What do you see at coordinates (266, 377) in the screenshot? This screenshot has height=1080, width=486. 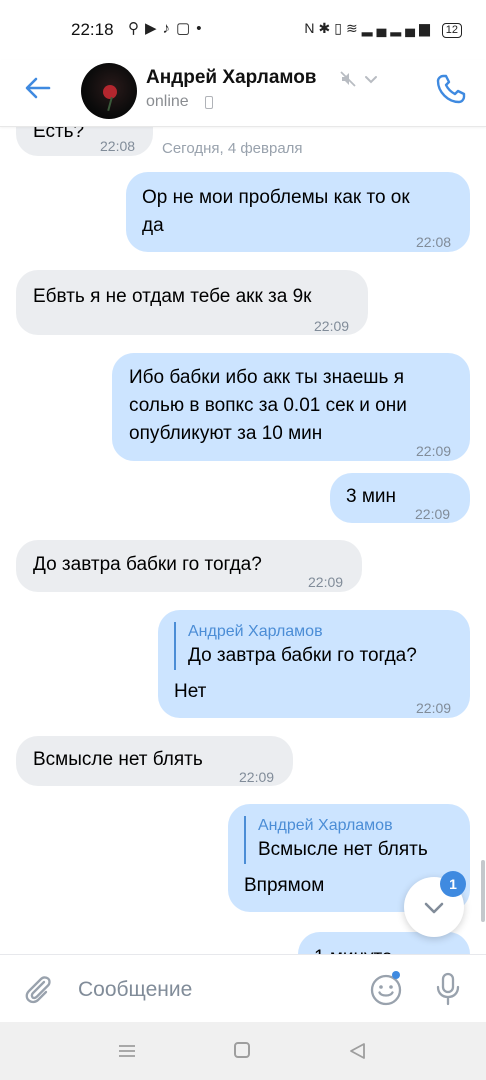 I see `message-text: Ибо бабки ибо акк ты знаешь я` at bounding box center [266, 377].